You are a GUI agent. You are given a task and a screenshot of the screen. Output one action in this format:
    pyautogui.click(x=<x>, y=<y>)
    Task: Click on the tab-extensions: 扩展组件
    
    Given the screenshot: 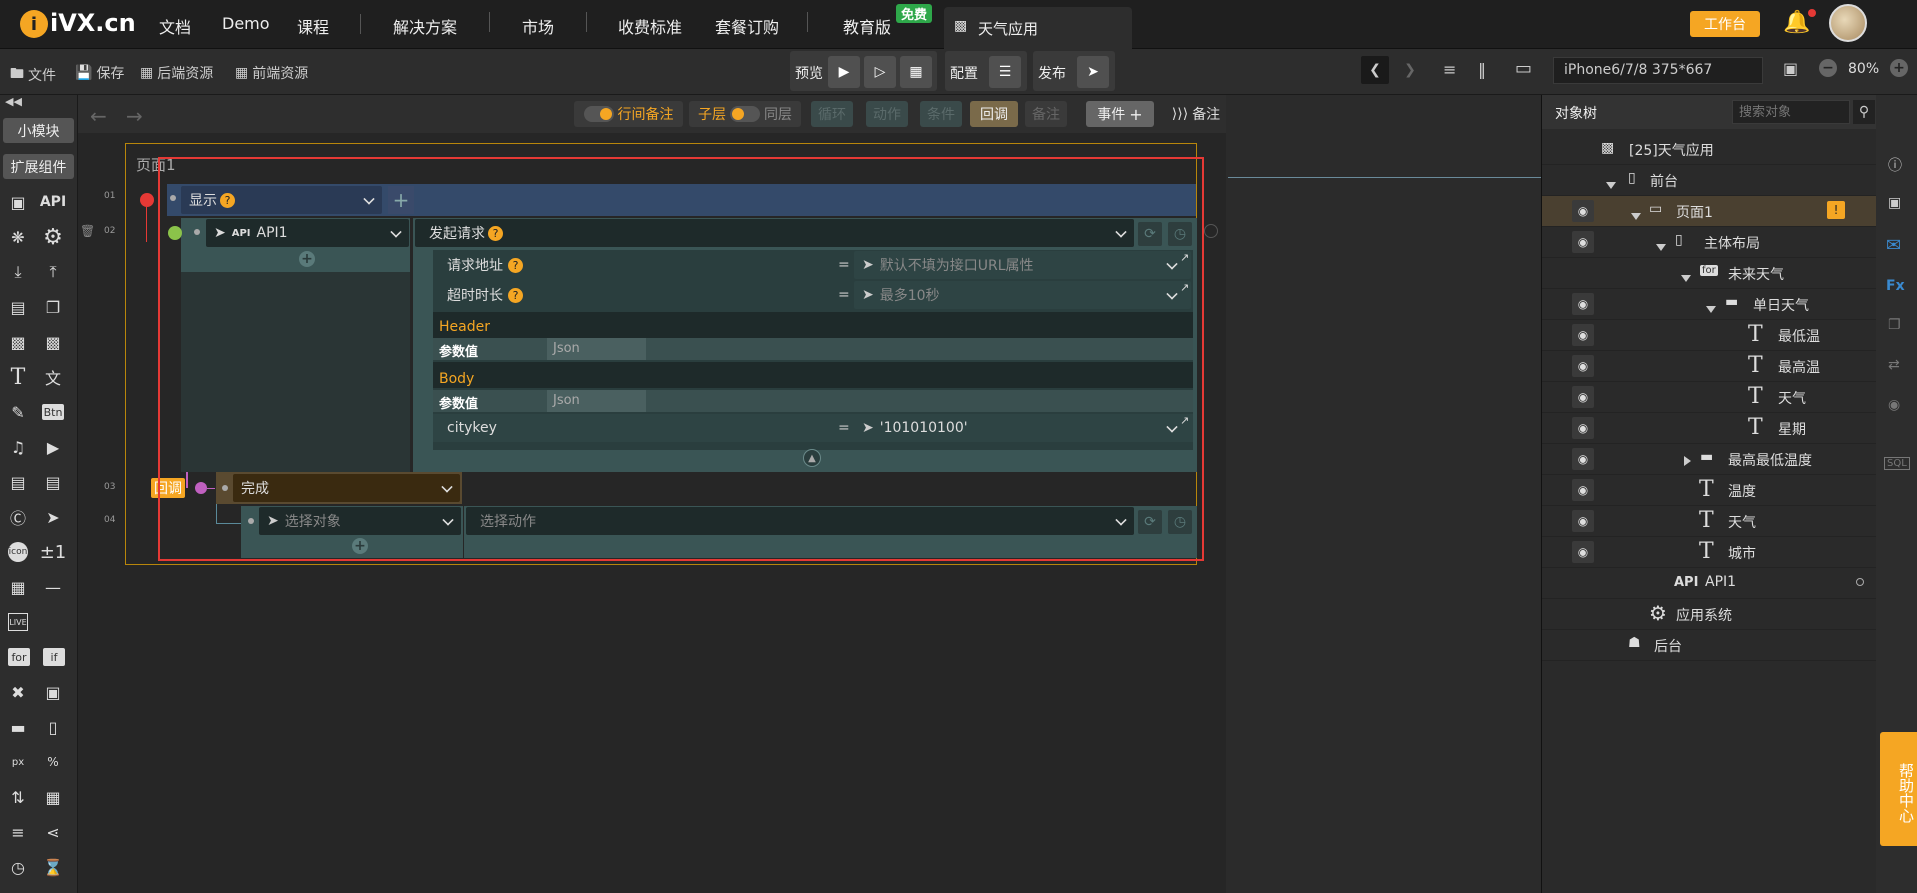 What is the action you would take?
    pyautogui.click(x=38, y=166)
    